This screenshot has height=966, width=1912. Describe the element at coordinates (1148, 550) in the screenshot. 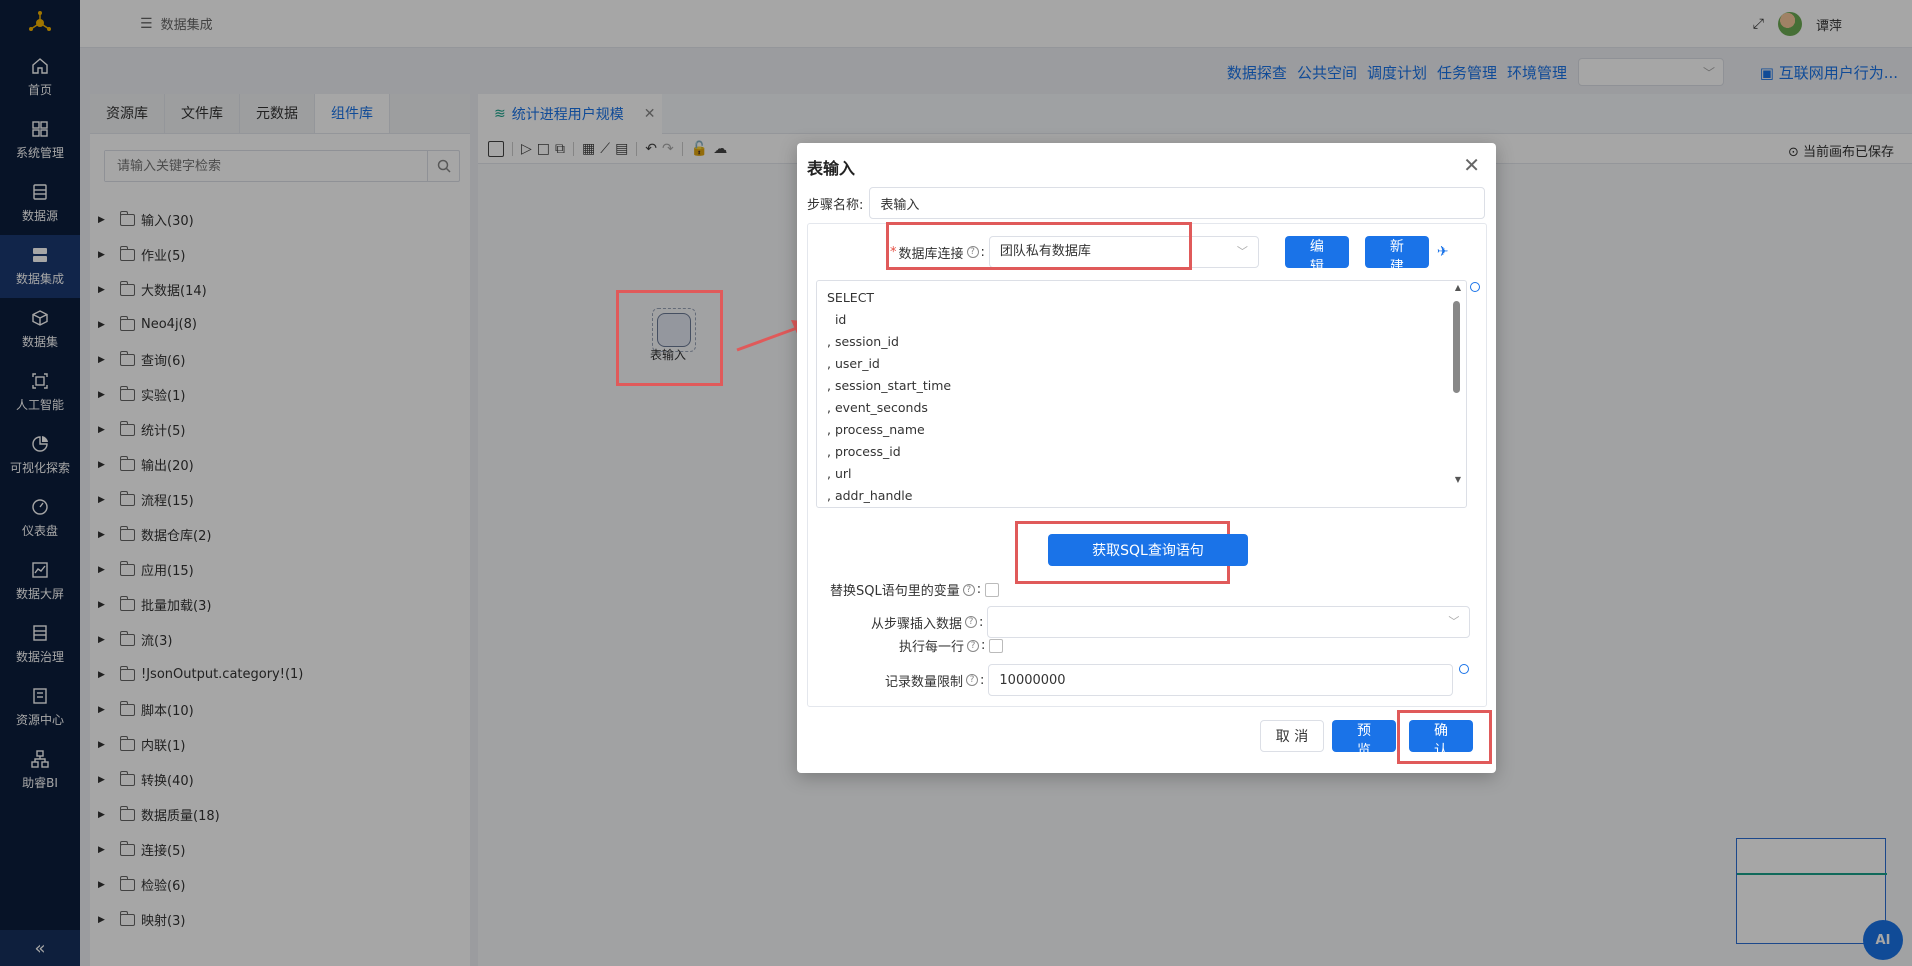

I see `get-sql-button: 获取SQL查询语句` at that location.